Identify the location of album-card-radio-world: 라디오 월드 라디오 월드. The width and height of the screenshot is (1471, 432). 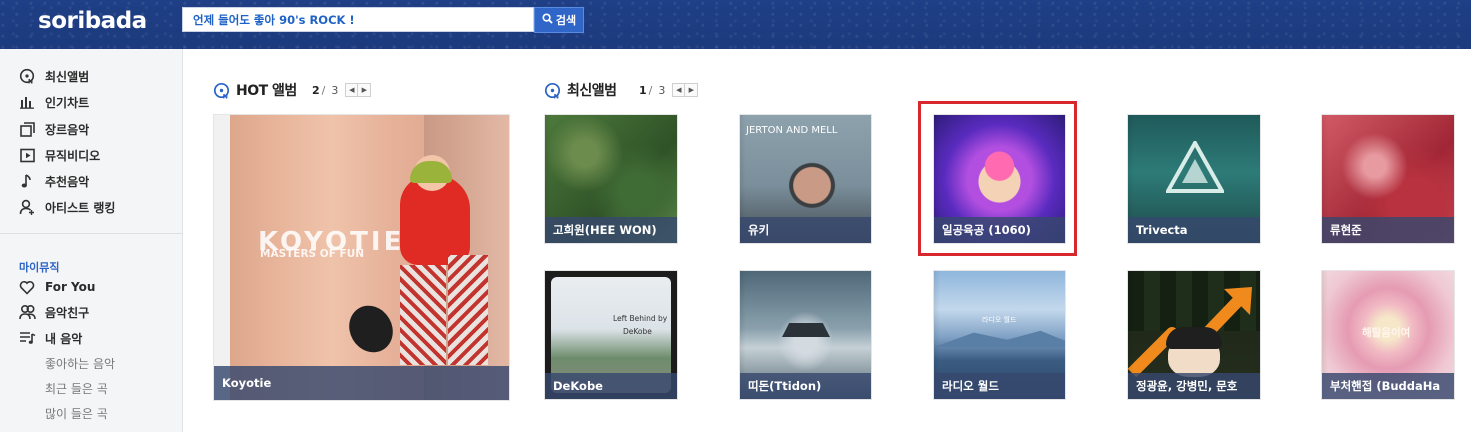
(999, 335).